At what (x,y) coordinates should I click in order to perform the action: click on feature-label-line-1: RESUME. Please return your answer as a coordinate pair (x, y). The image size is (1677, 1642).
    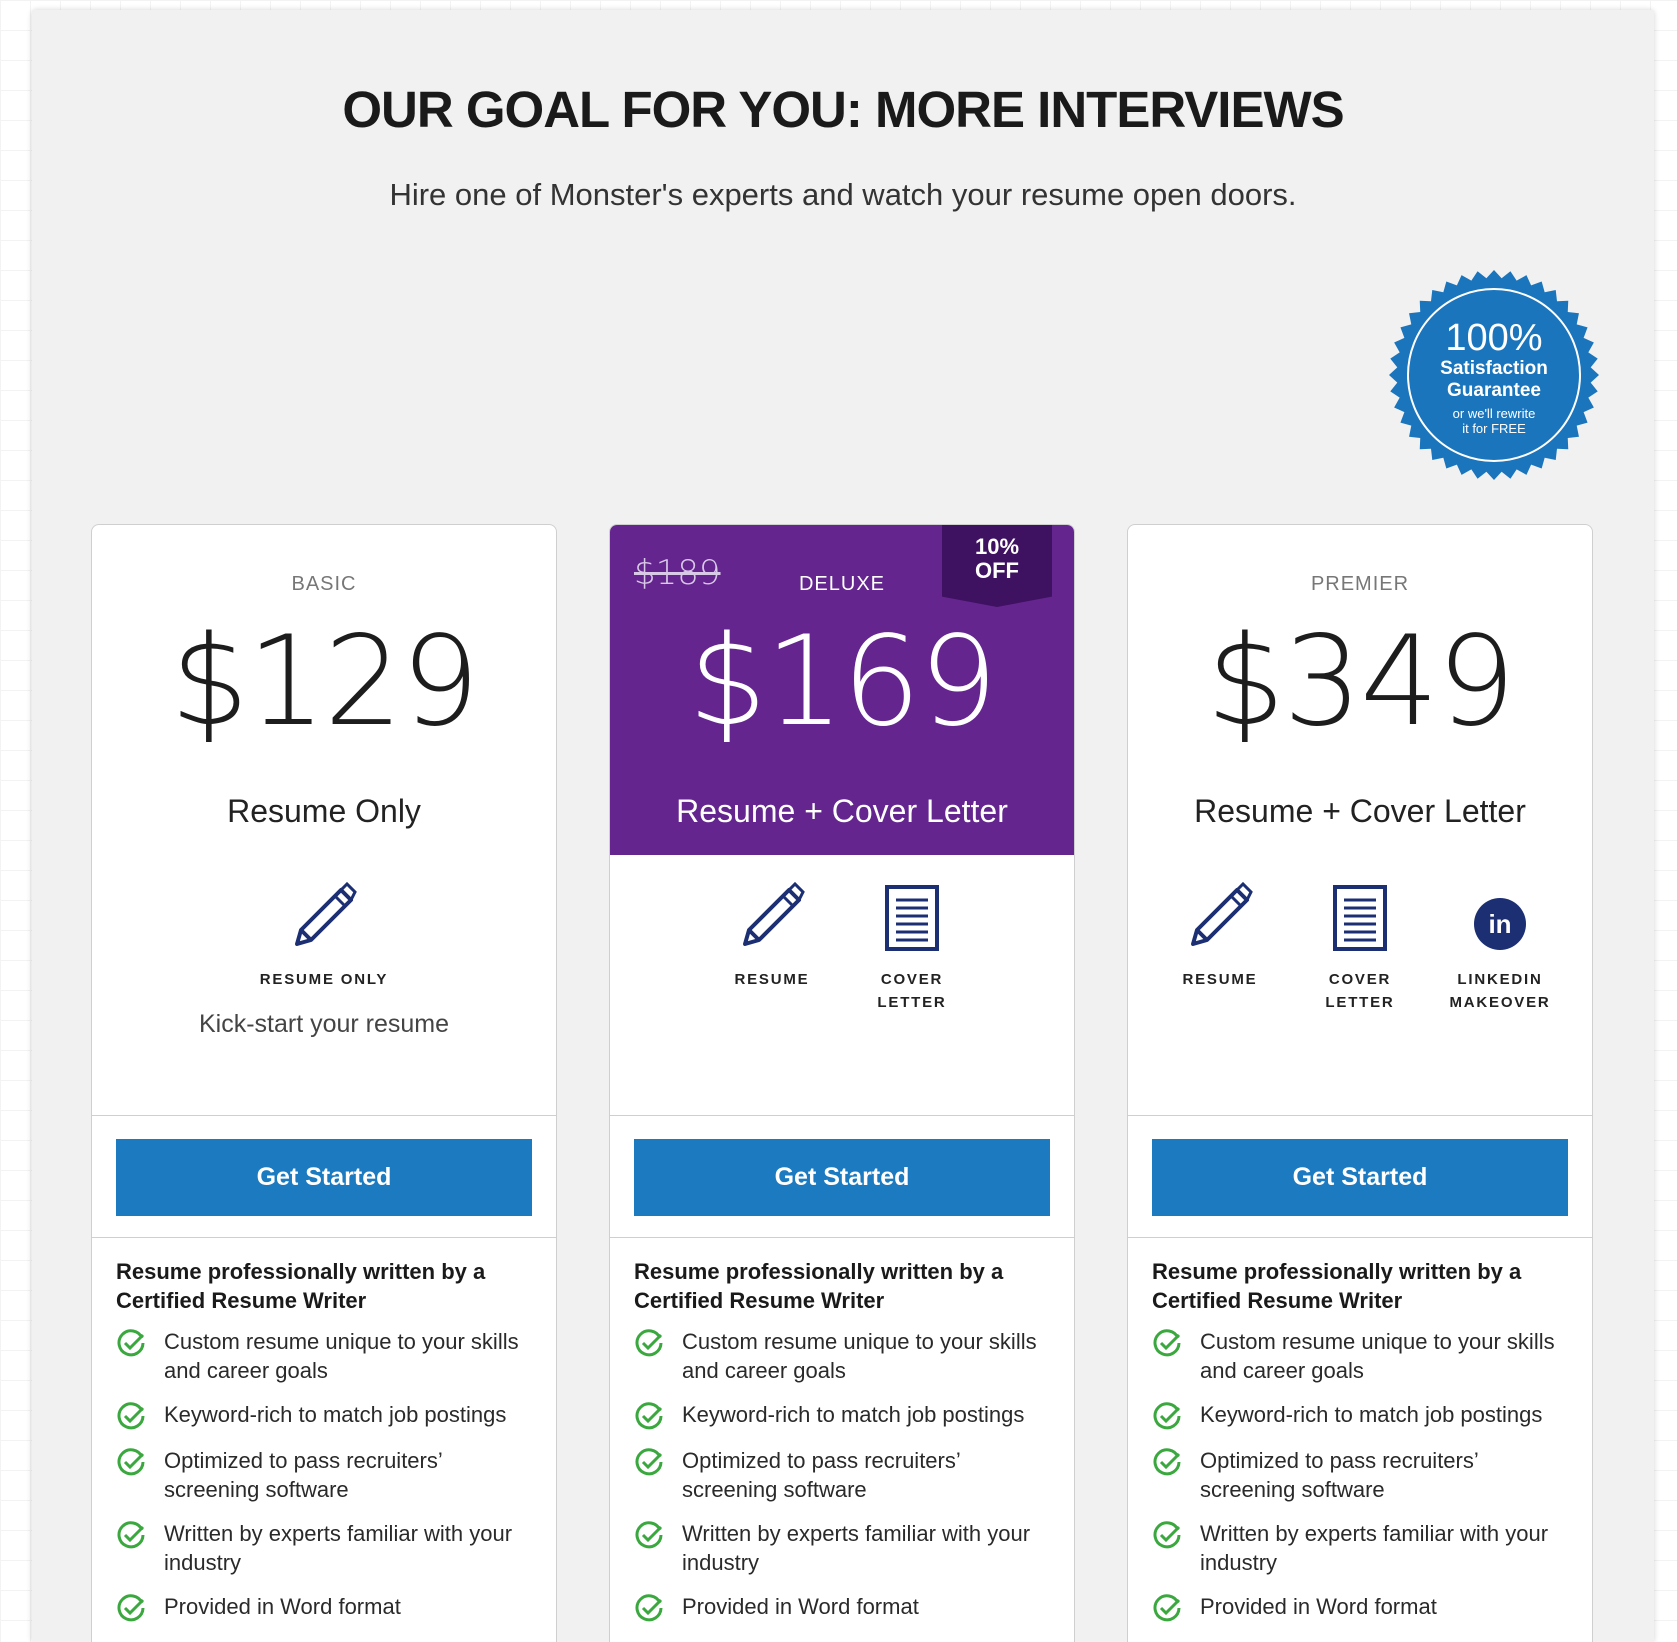
    Looking at the image, I should click on (1220, 979).